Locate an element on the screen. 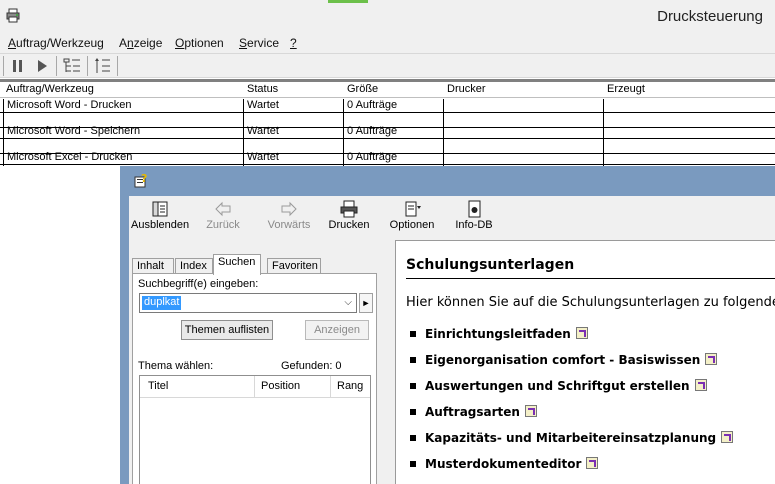 This screenshot has width=775, height=484. hide-panel-icon is located at coordinates (160, 209).